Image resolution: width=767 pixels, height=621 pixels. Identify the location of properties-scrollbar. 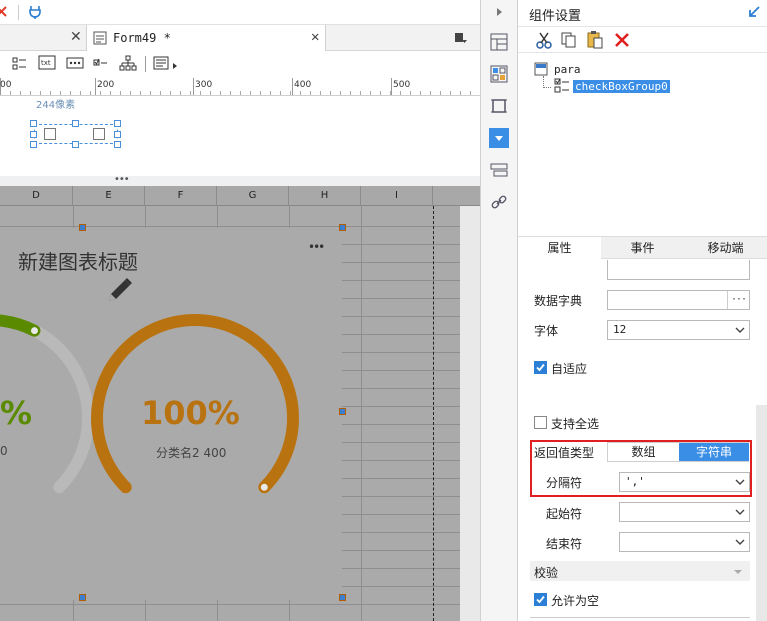
(761, 513).